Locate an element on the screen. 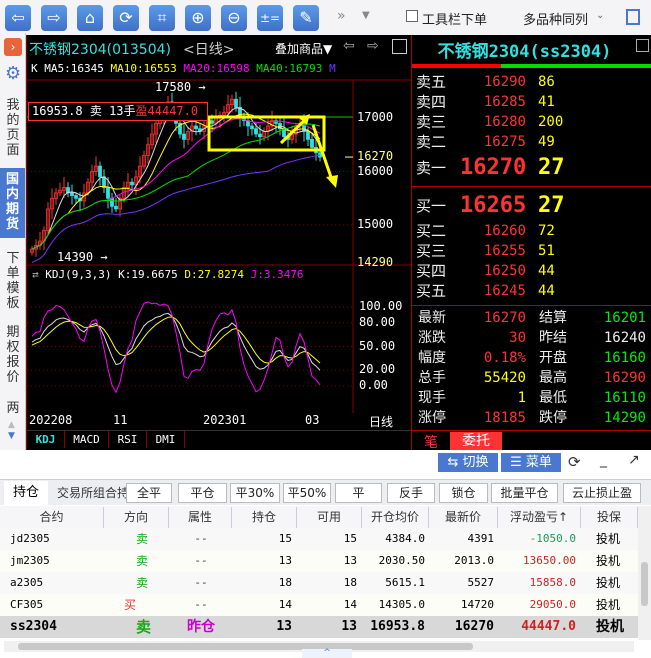 Image resolution: width=651 pixels, height=658 pixels. ask-label: 卖五 is located at coordinates (431, 82).